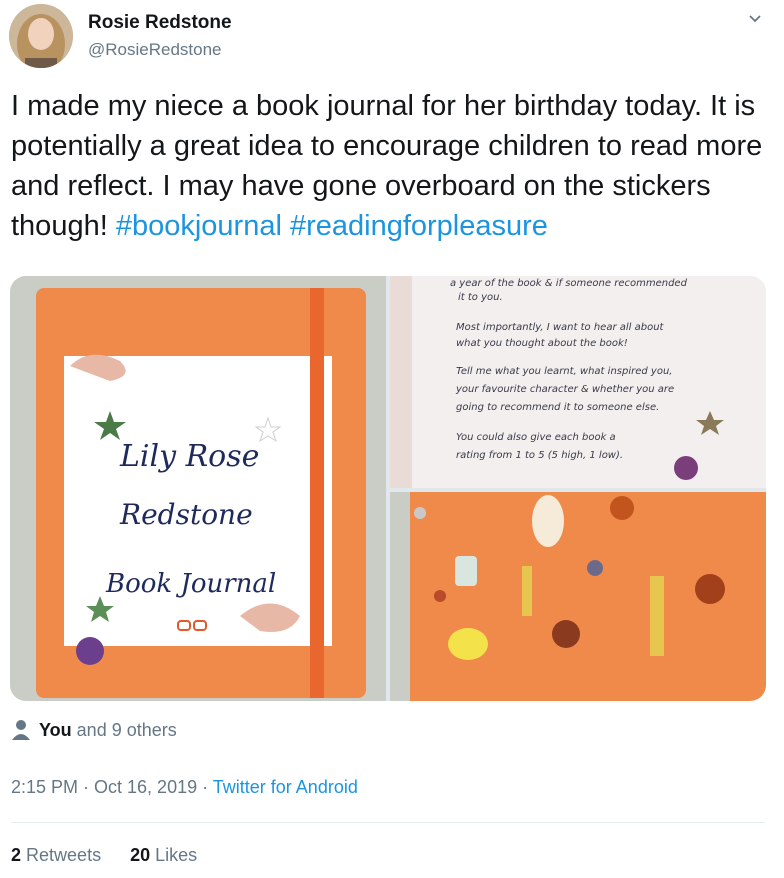 Image resolution: width=784 pixels, height=878 pixels. Describe the element at coordinates (539, 455) in the screenshot. I see `page-line: rating from 1 to 5 (5 high, 1 low).` at that location.